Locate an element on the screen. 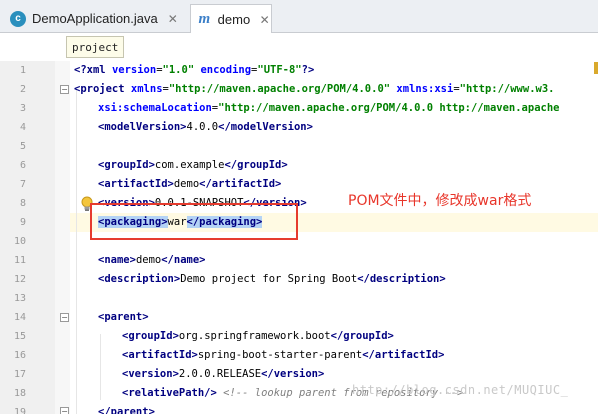 This screenshot has width=598, height=414. tag-value: spring-boot-starter-parent is located at coordinates (280, 355).